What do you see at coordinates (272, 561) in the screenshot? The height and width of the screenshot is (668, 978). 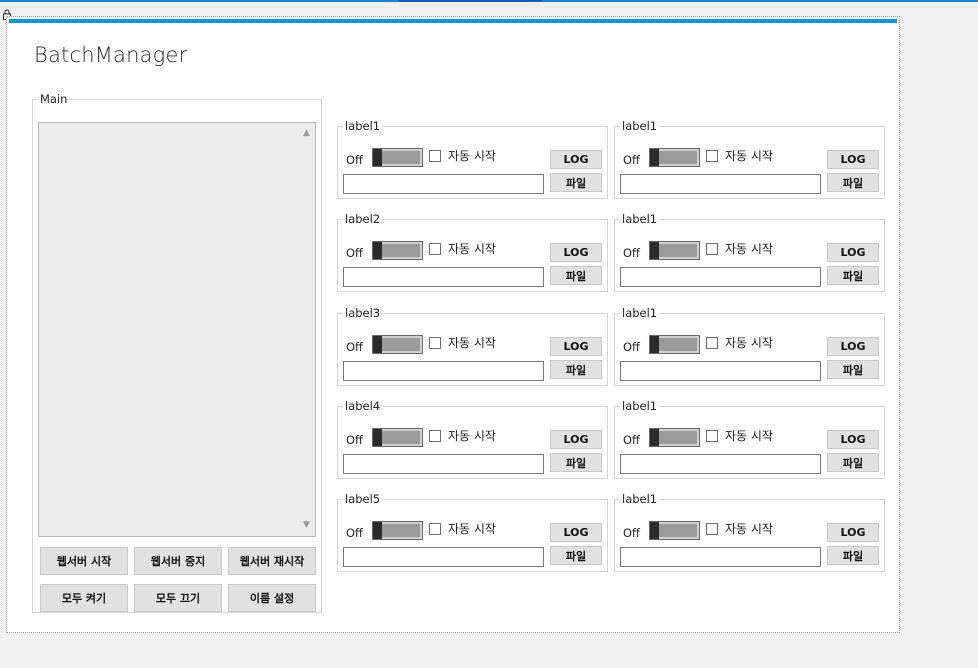 I see `web-server-restart-button: 웹서버 재시작` at bounding box center [272, 561].